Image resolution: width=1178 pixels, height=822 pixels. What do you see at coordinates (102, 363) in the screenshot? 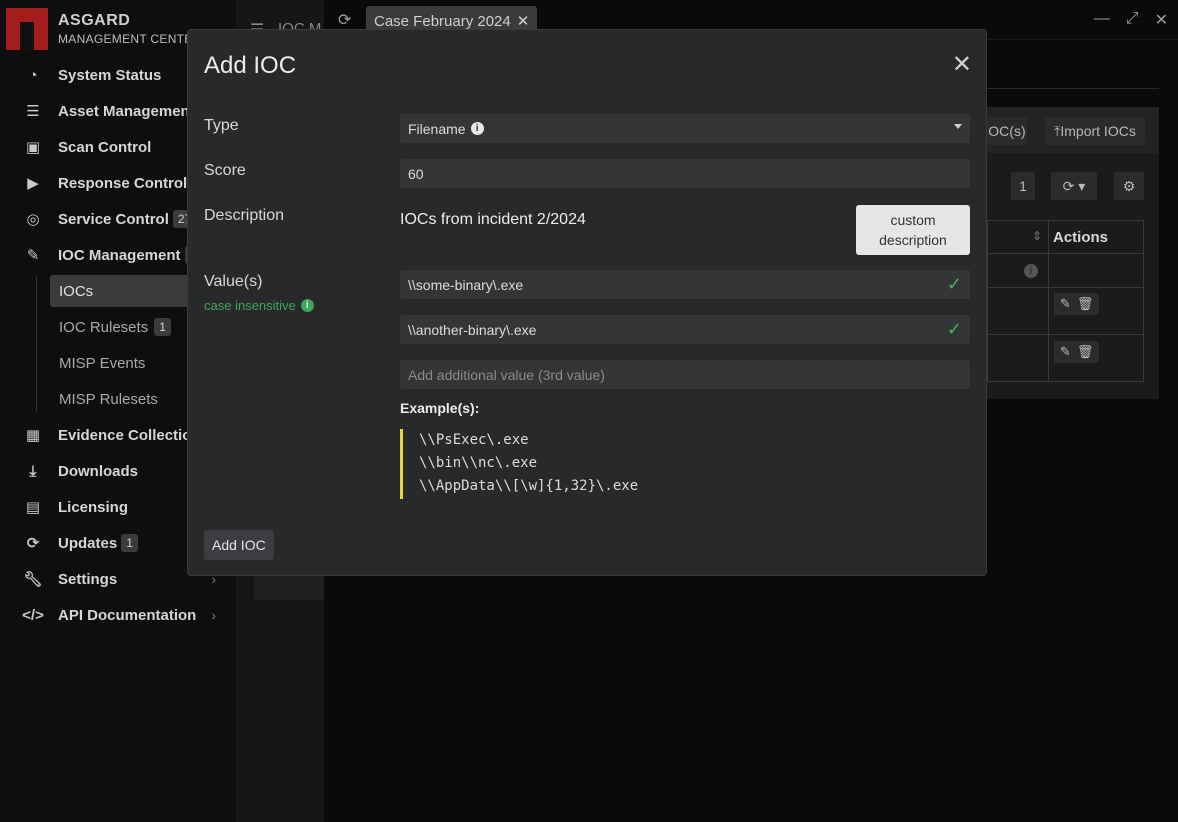
I see `sidebar-subitem-label: MISP Events` at bounding box center [102, 363].